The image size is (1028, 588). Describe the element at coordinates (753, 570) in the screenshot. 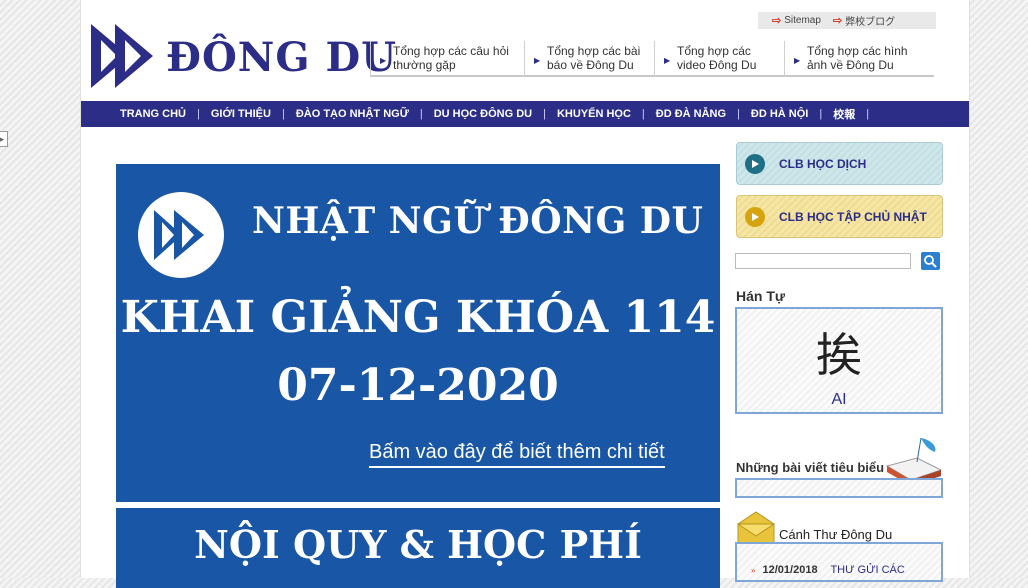

I see `chevron-right-icon: »` at that location.